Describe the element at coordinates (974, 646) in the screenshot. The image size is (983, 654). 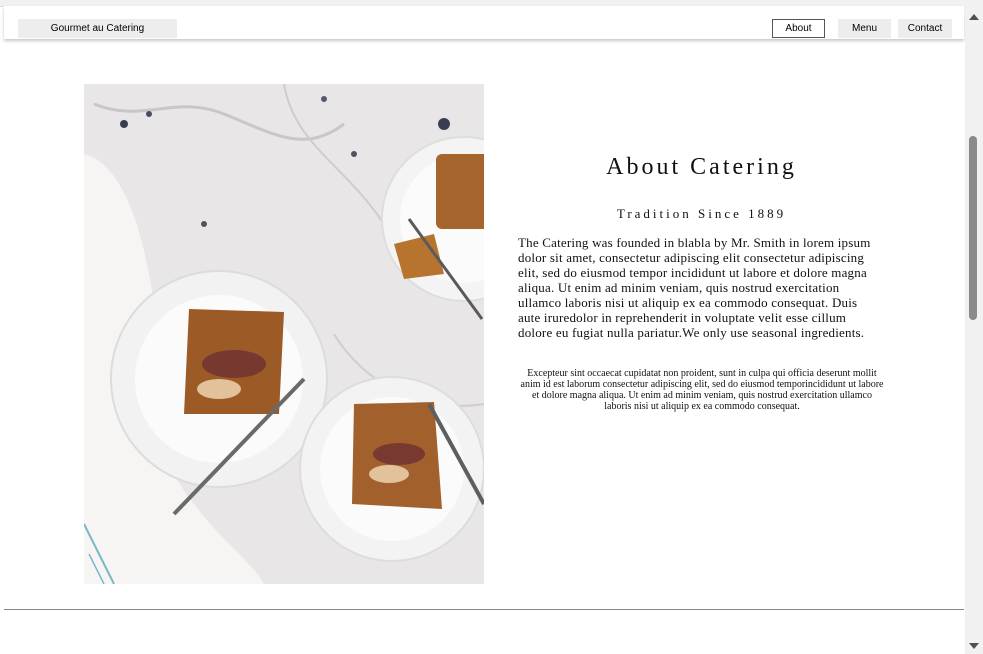
I see `scroll-down-arrow-icon` at that location.